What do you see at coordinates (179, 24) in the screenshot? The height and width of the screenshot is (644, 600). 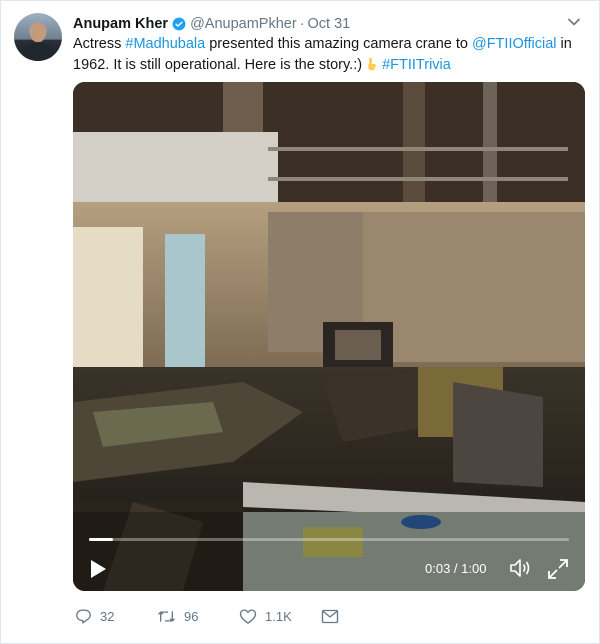 I see `verified-badge-icon` at bounding box center [179, 24].